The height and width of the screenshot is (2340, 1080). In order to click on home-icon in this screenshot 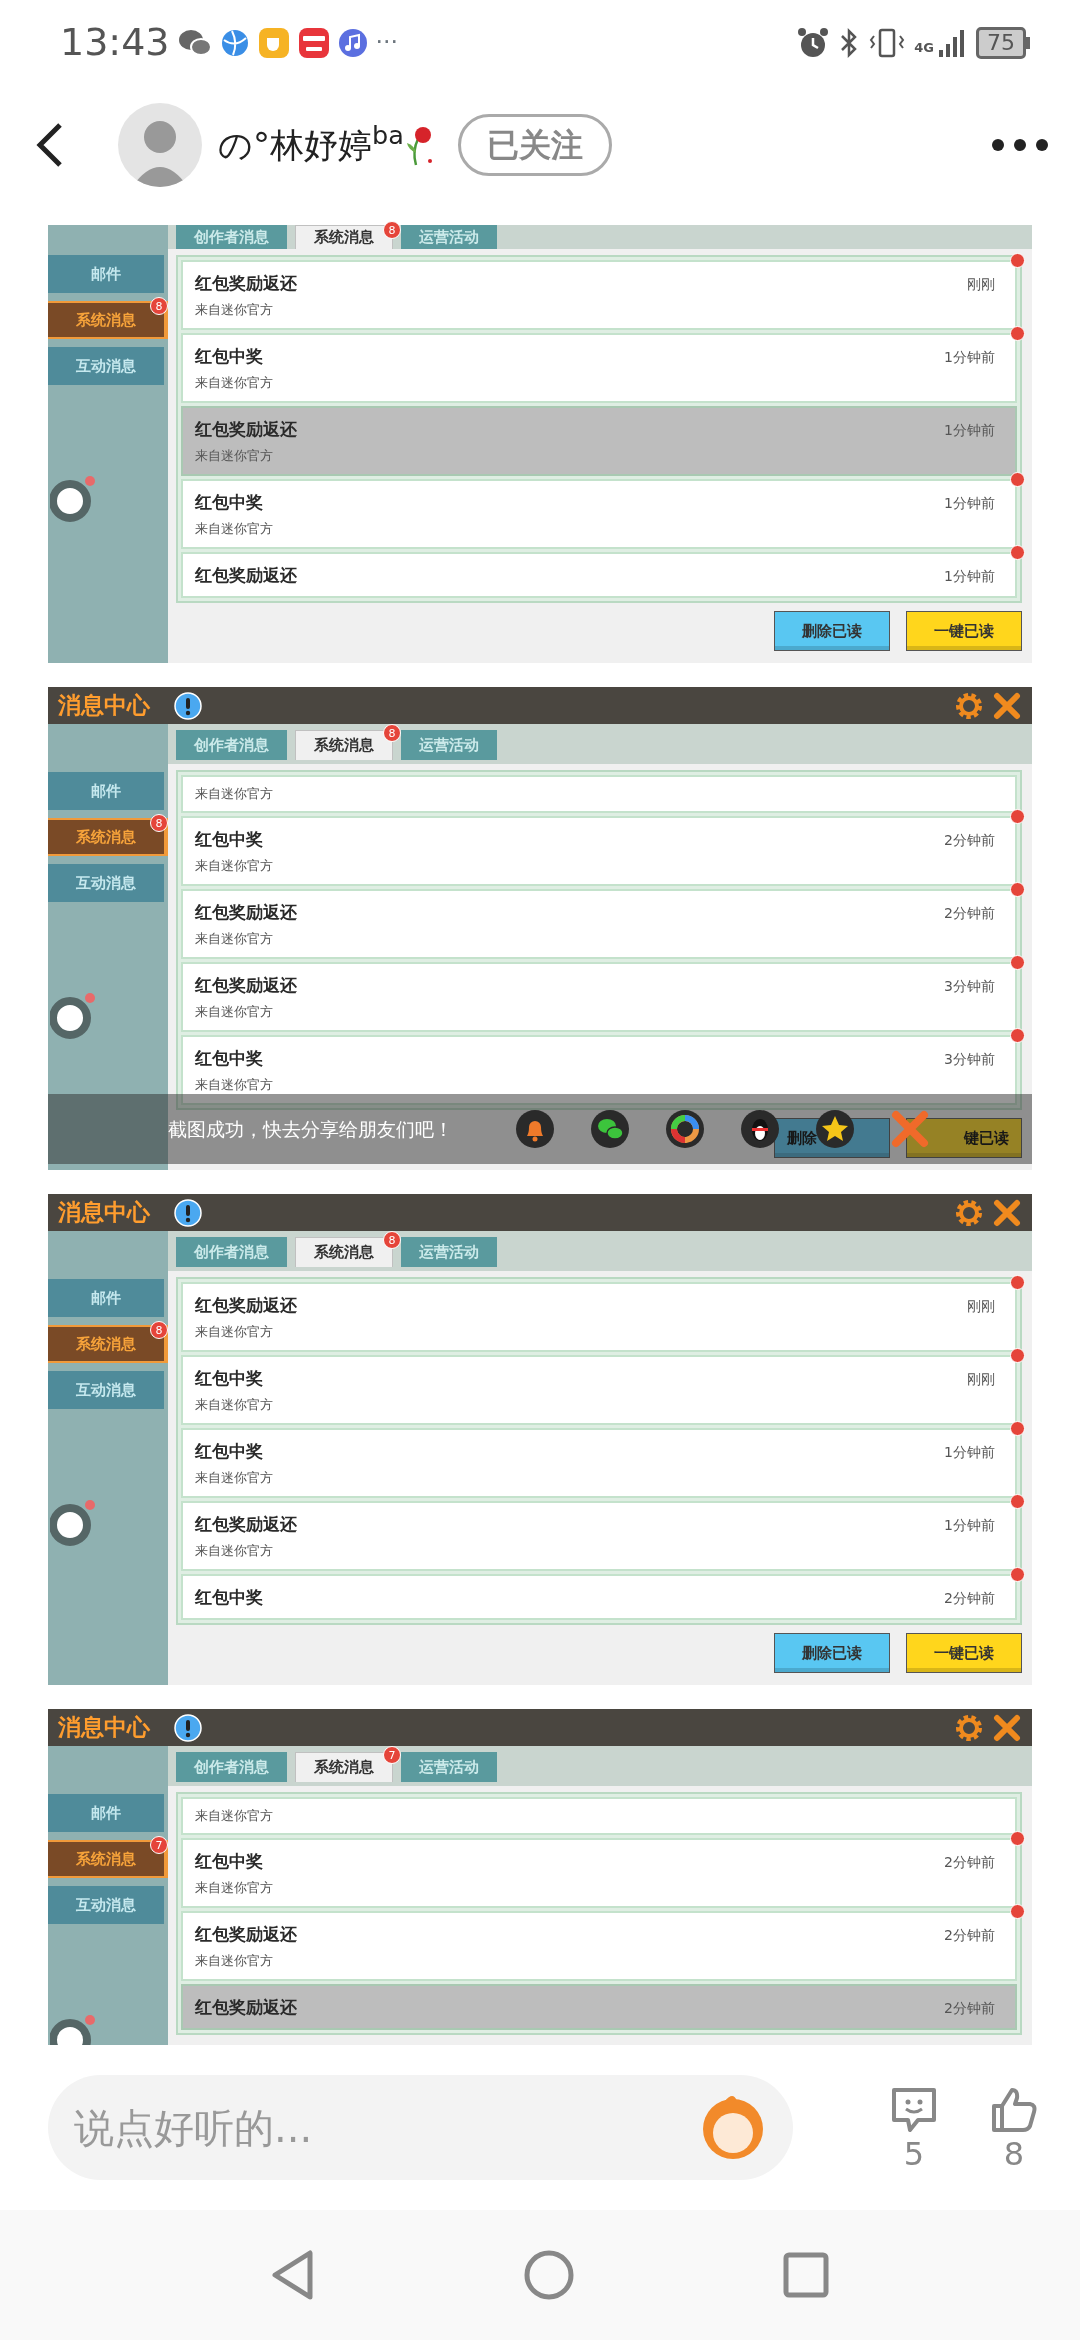, I will do `click(549, 2275)`.